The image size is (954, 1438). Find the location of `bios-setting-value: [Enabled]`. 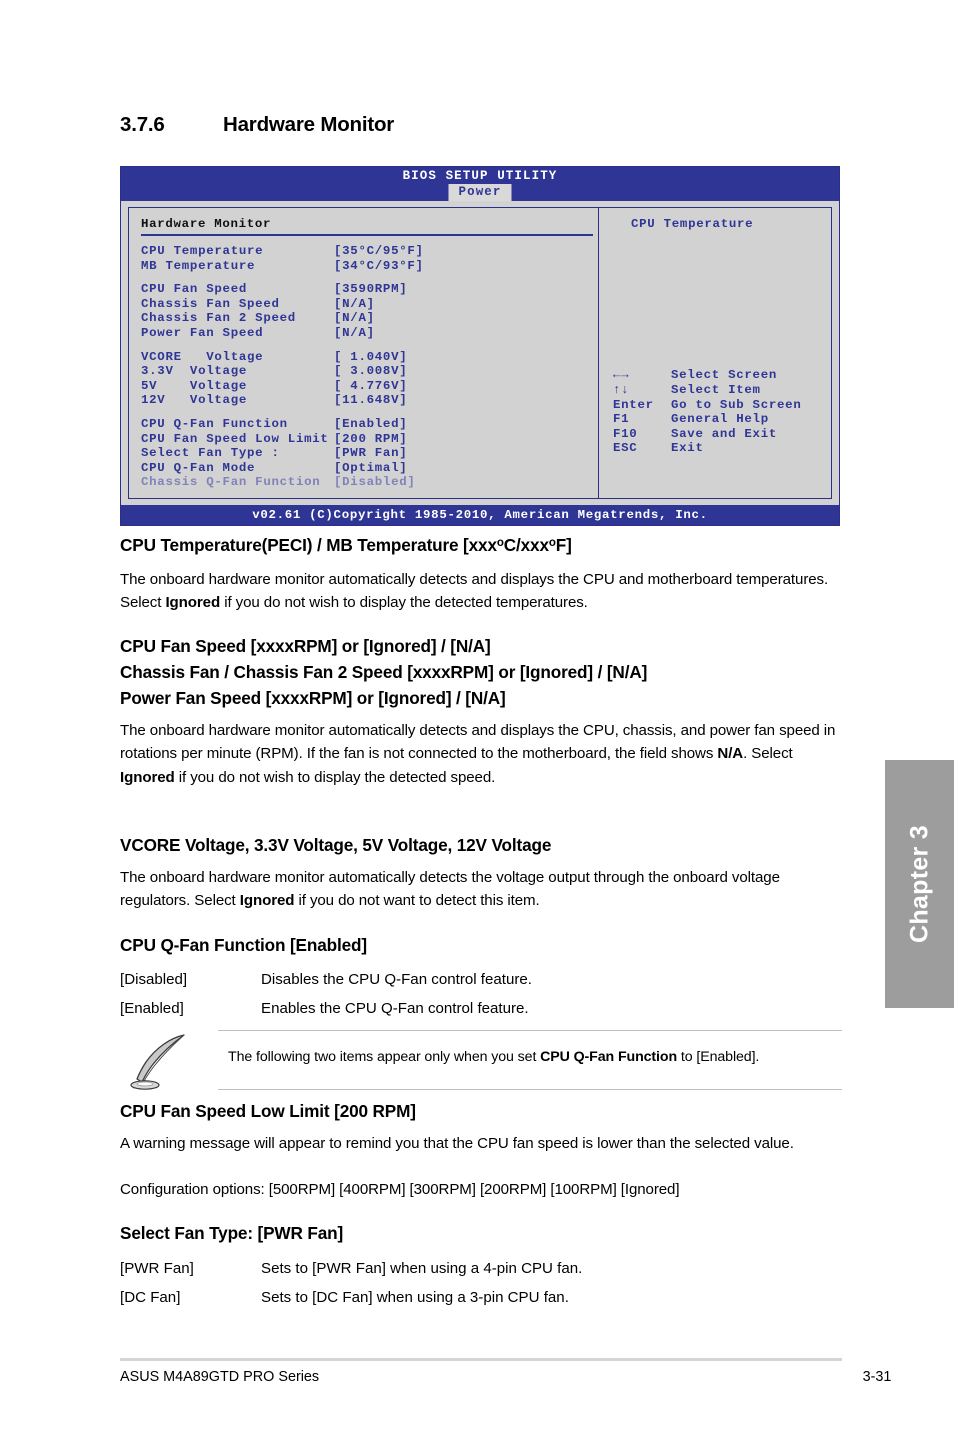

bios-setting-value: [Enabled] is located at coordinates (371, 423).